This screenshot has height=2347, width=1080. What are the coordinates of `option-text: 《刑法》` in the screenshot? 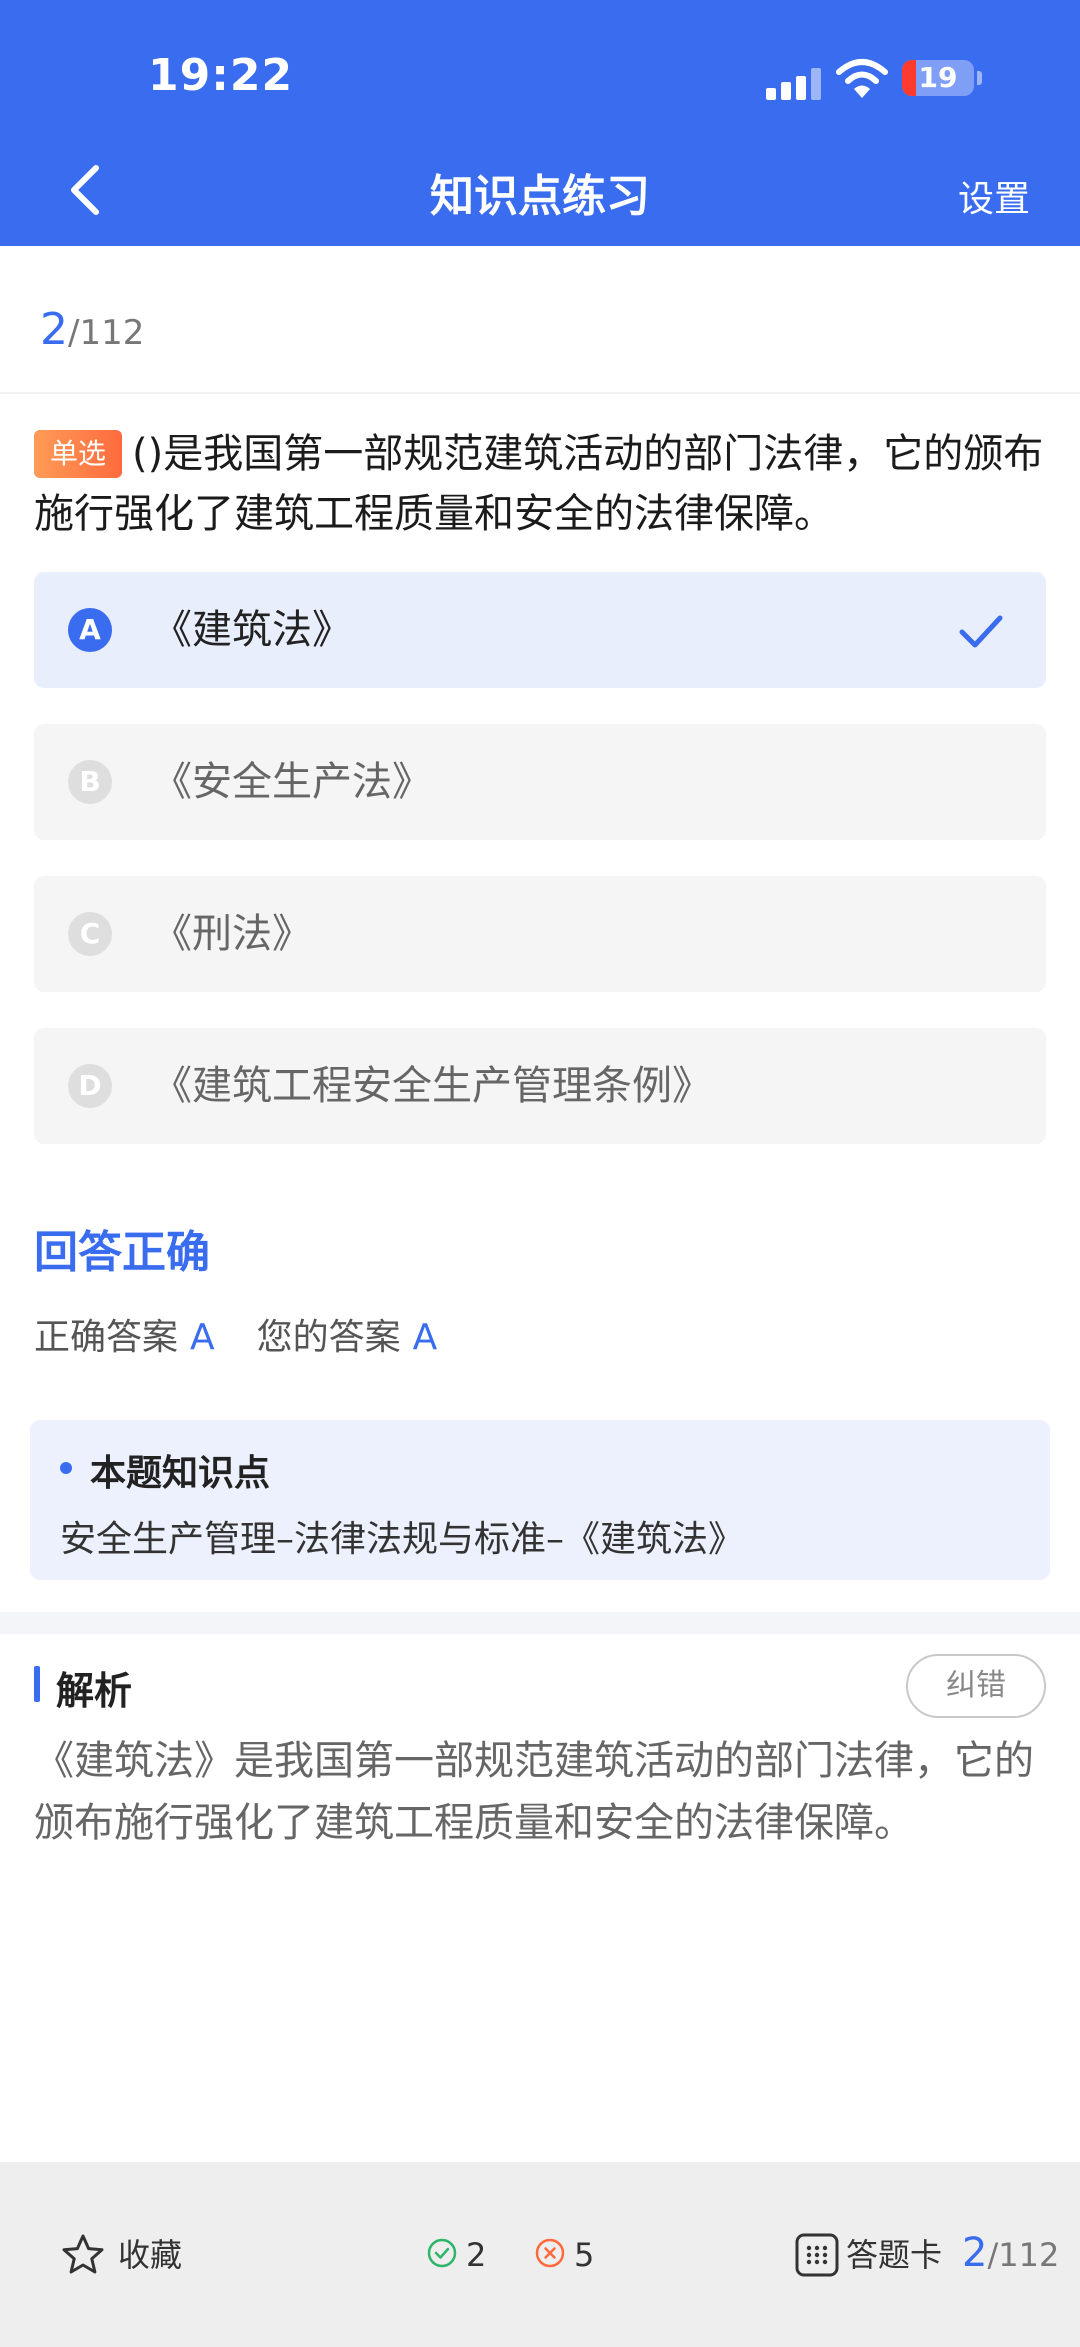 It's located at (232, 934).